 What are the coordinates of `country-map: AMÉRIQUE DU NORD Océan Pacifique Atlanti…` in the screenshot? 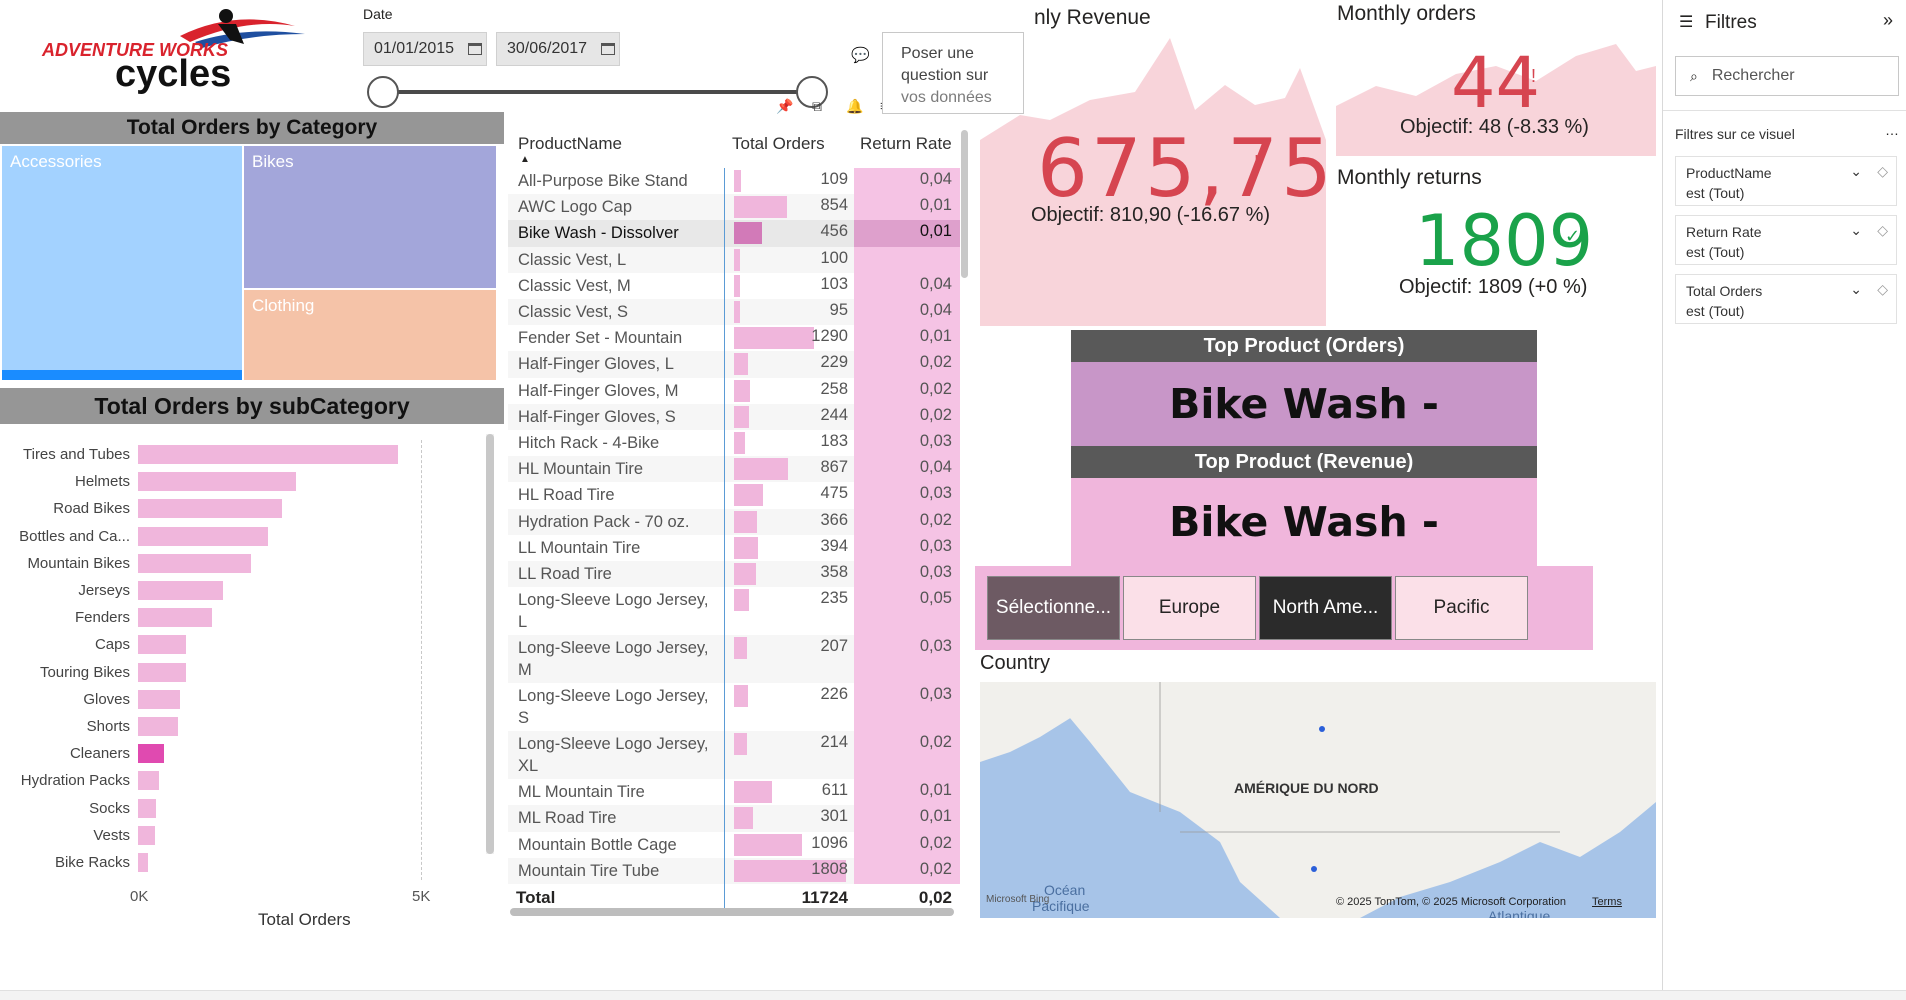 It's located at (1318, 800).